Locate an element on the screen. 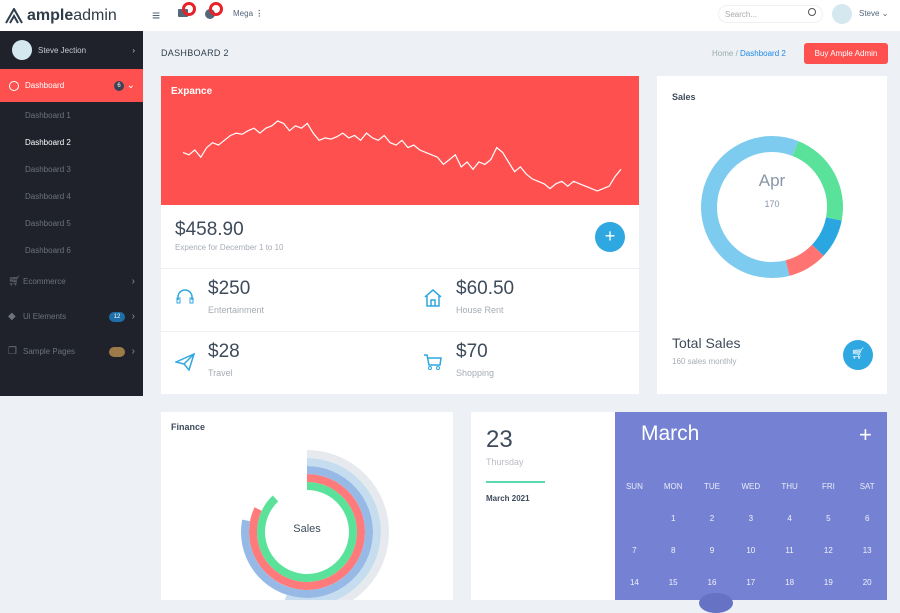  sidebar-subitem-dashboard-6: Dashboard 6 is located at coordinates (71, 250).